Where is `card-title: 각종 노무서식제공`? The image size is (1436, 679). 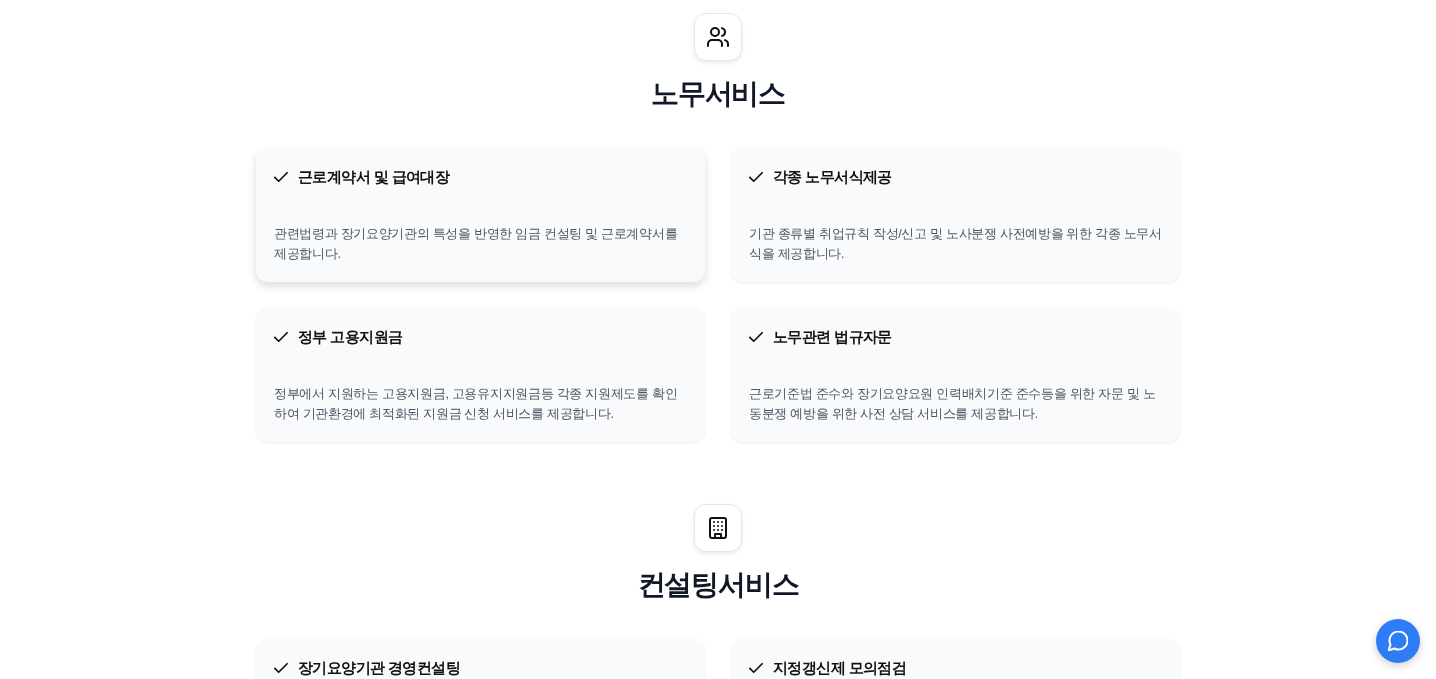
card-title: 각종 노무서식제공 is located at coordinates (832, 177).